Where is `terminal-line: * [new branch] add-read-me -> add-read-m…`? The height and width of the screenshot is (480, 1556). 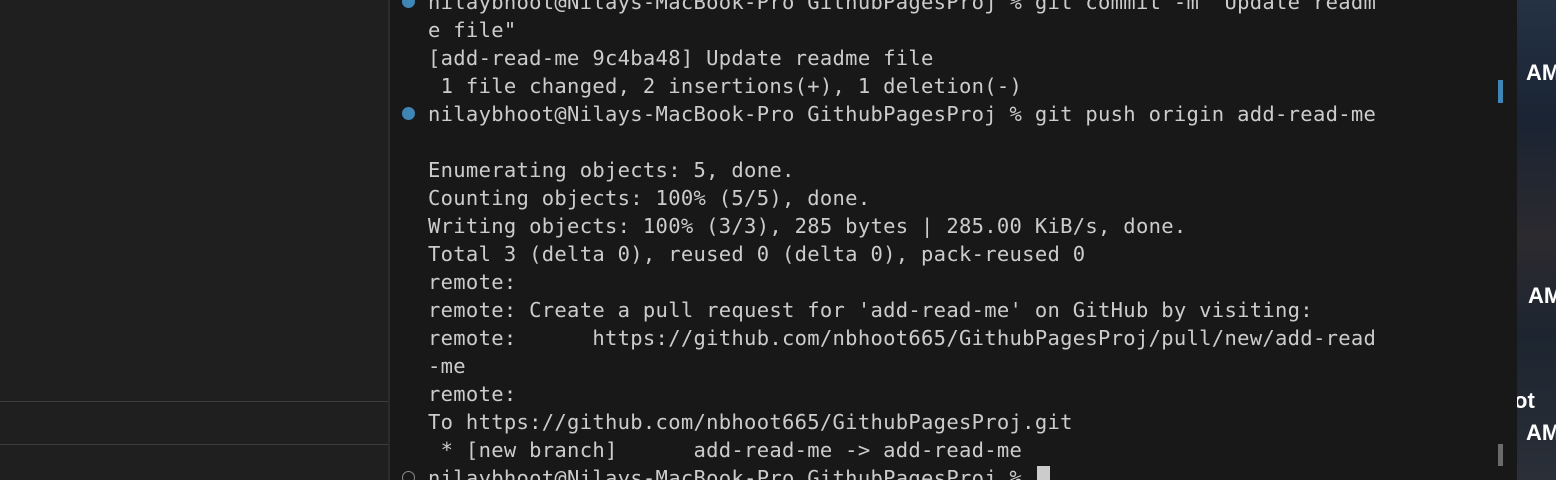
terminal-line: * [new branch] add-read-me -> add-read-m… is located at coordinates (953, 450).